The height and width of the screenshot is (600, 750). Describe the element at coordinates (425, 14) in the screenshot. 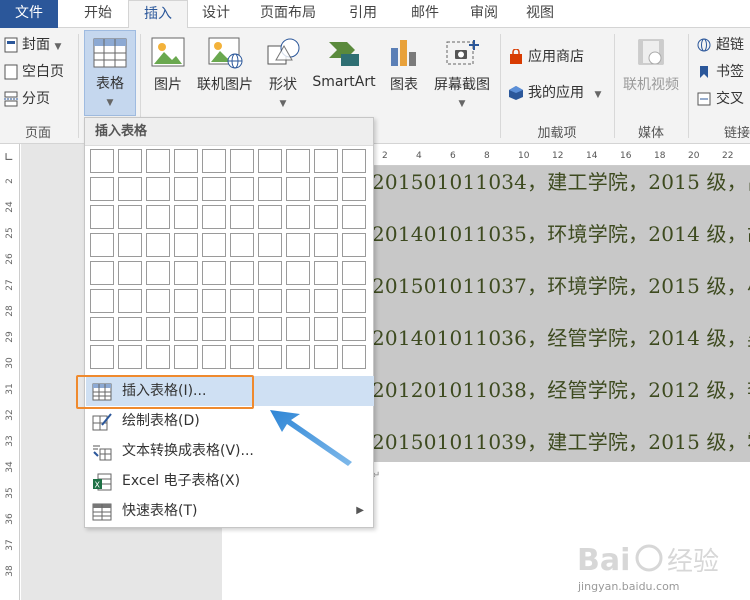

I see `tab-6: 邮件` at that location.